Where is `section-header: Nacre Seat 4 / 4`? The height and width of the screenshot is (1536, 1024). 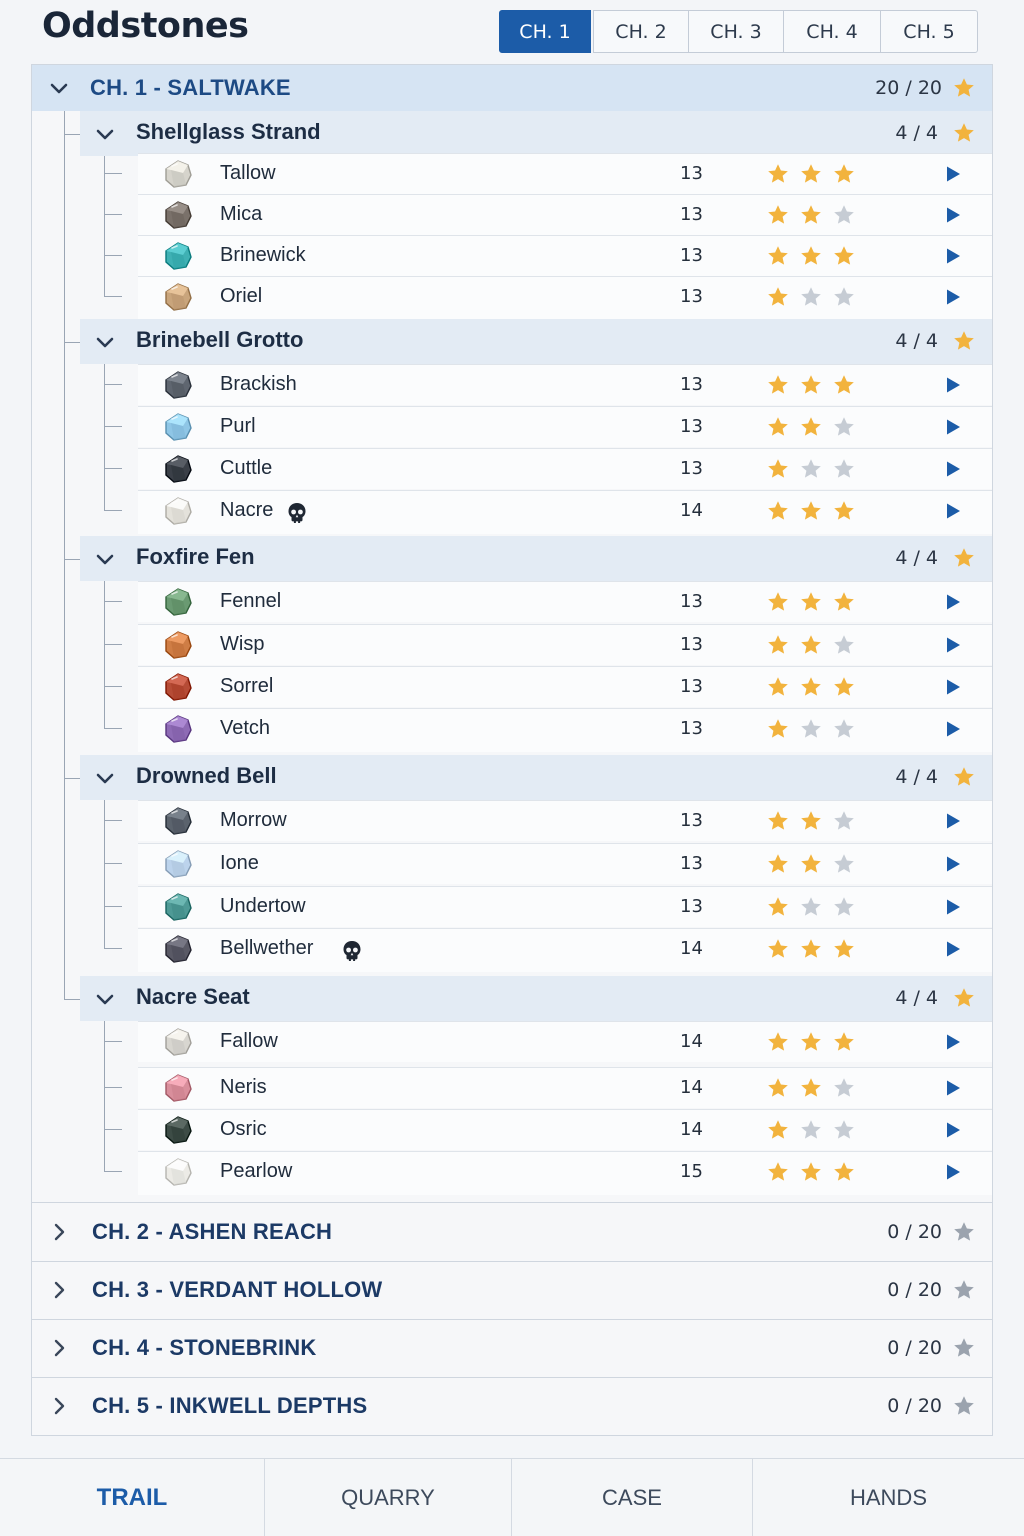 section-header: Nacre Seat 4 / 4 is located at coordinates (536, 998).